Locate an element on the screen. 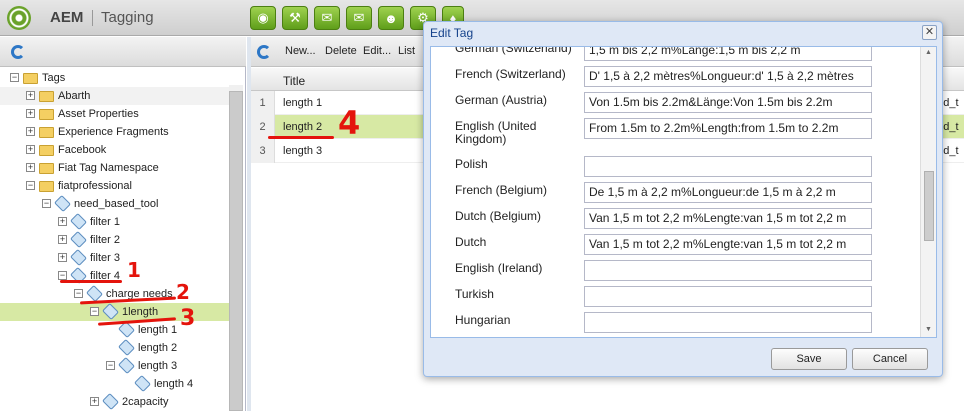  tree-item-asset-properties: + Asset Properties is located at coordinates (114, 114).